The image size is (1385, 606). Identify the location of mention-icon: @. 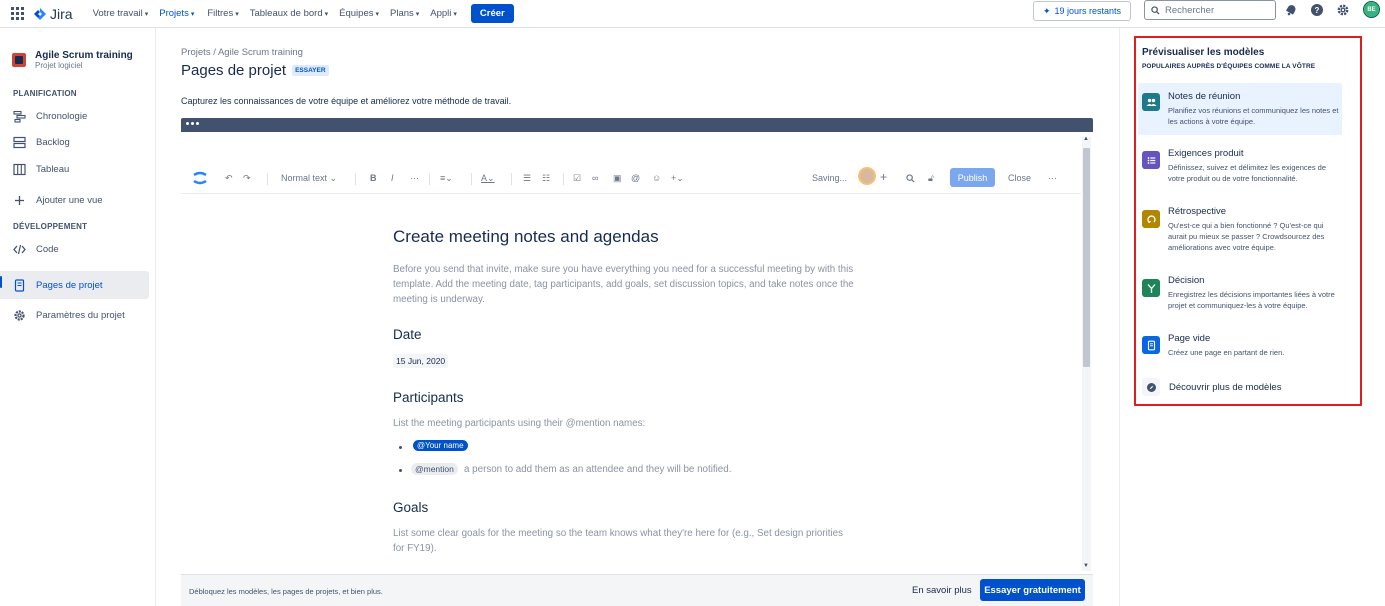
(635, 178).